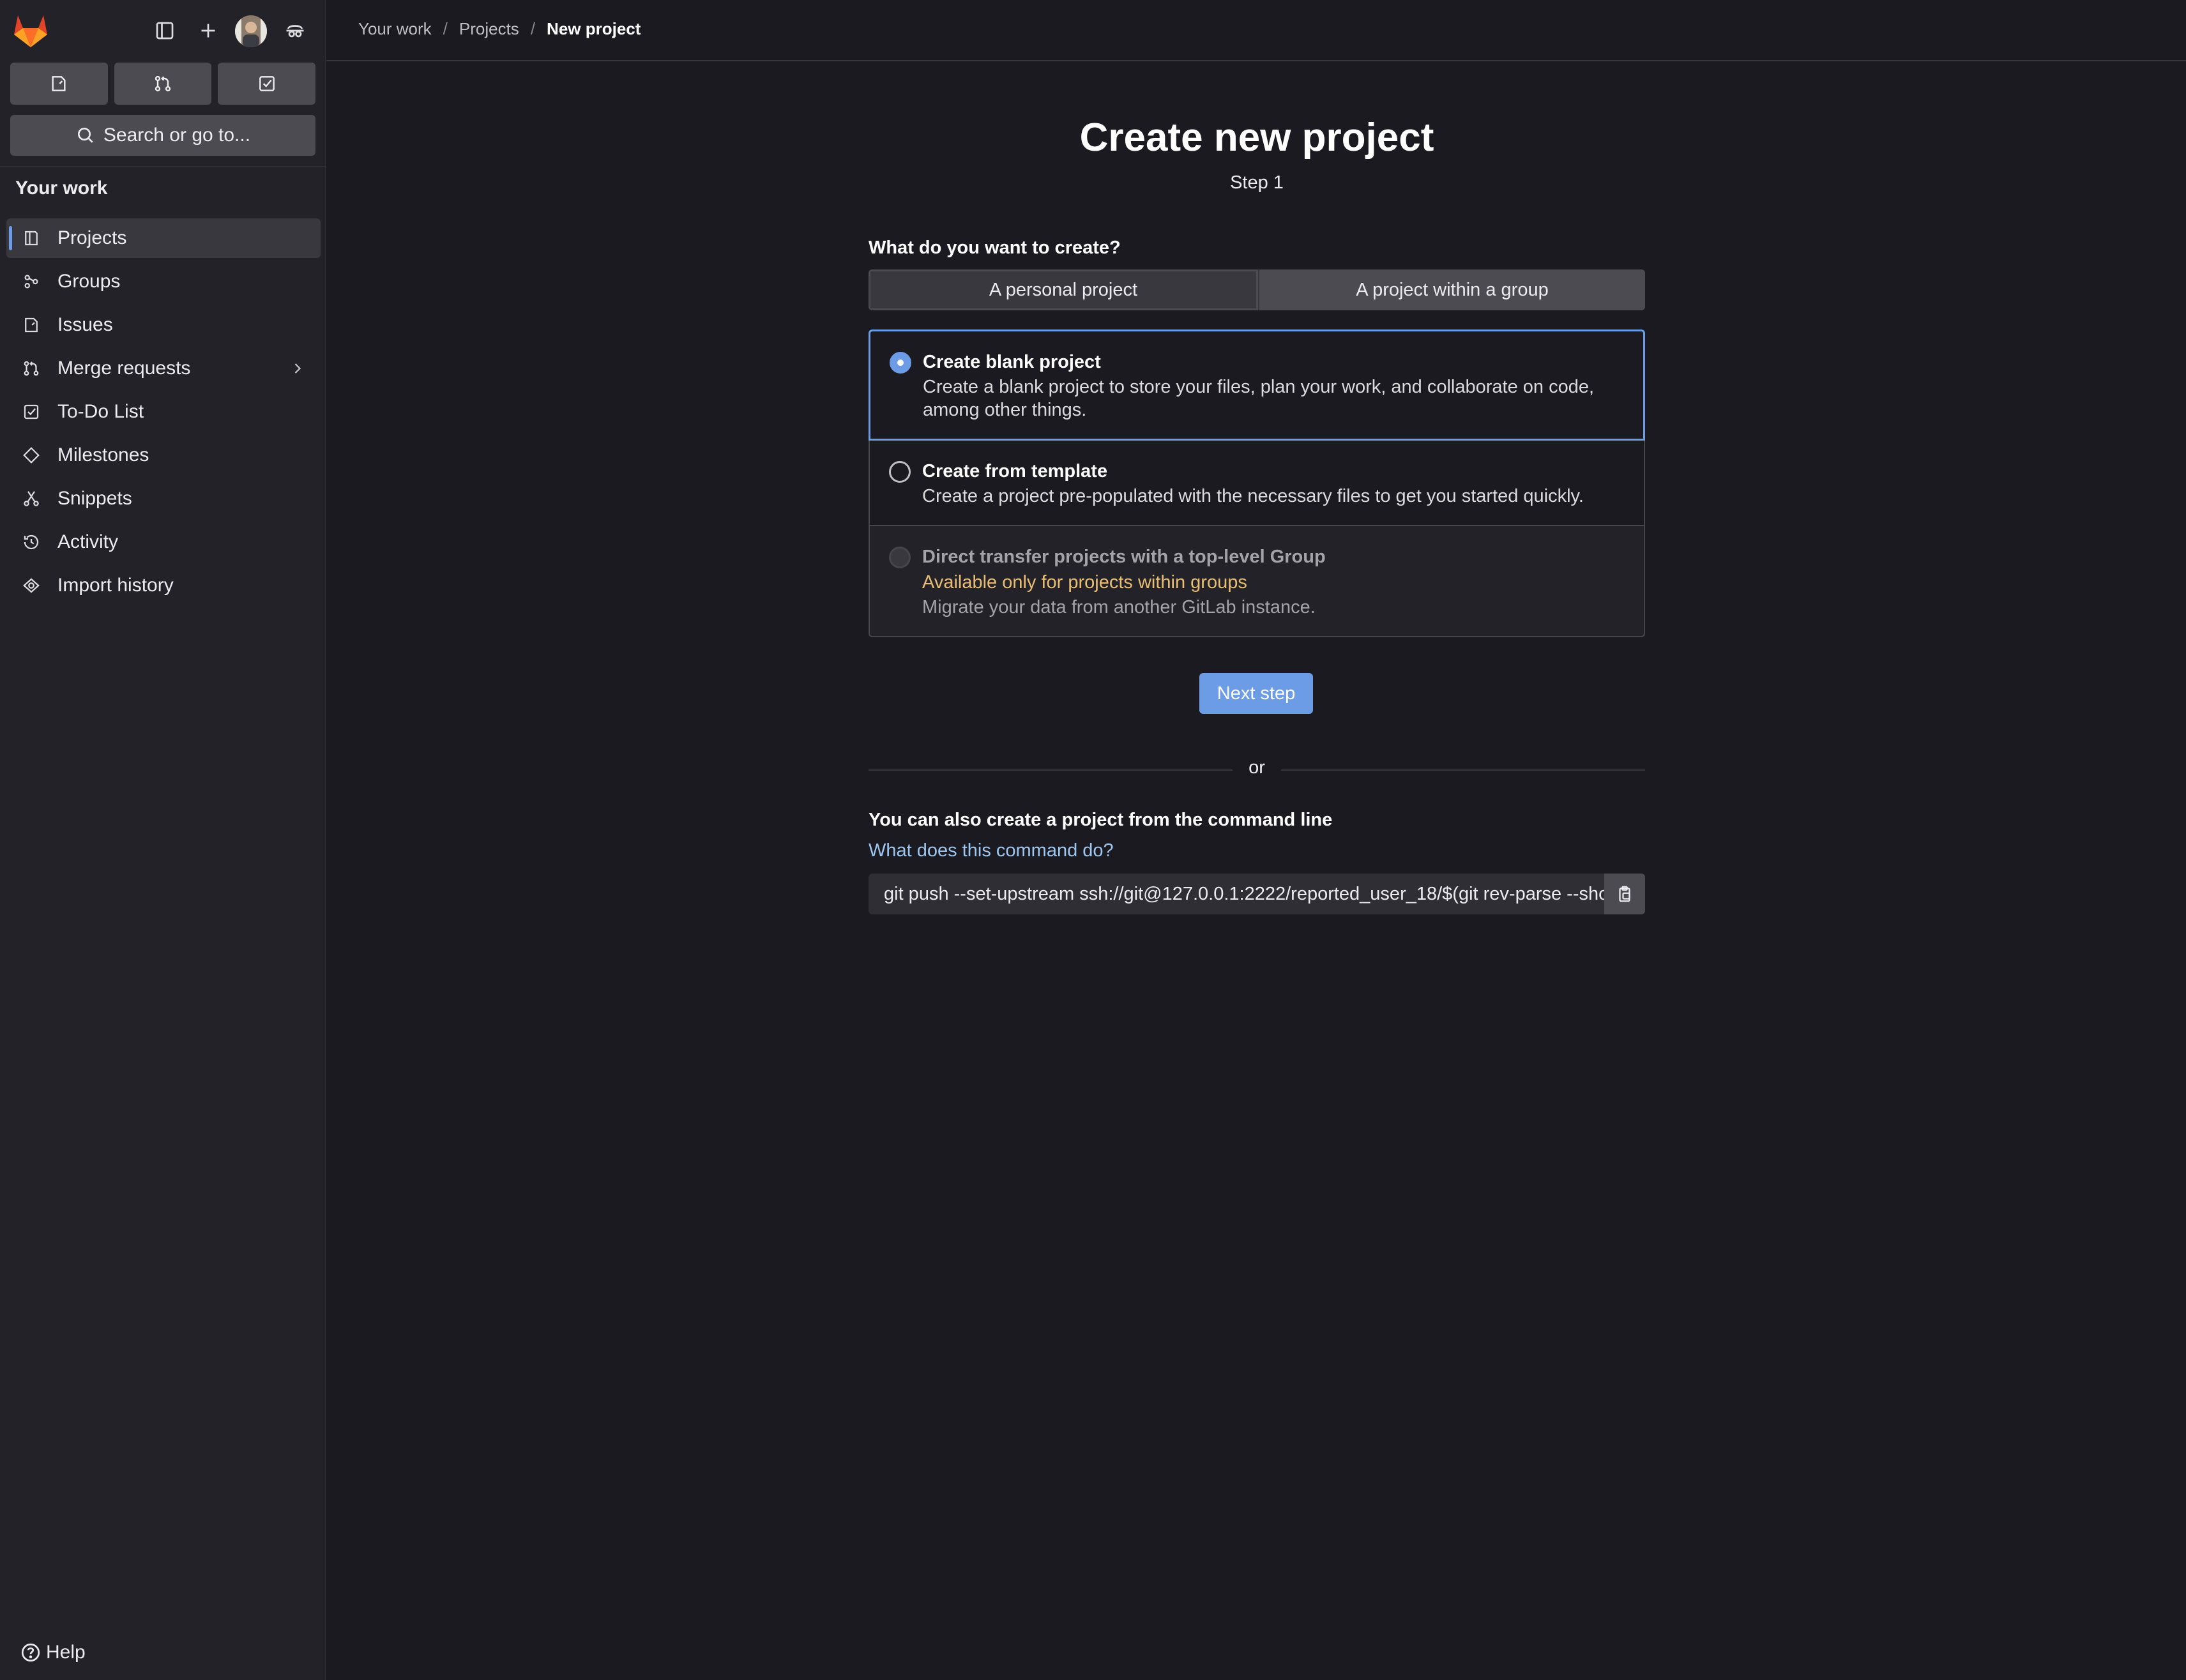 The image size is (2186, 1680). What do you see at coordinates (164, 498) in the screenshot?
I see `sidebar-item-snippets: Snippets` at bounding box center [164, 498].